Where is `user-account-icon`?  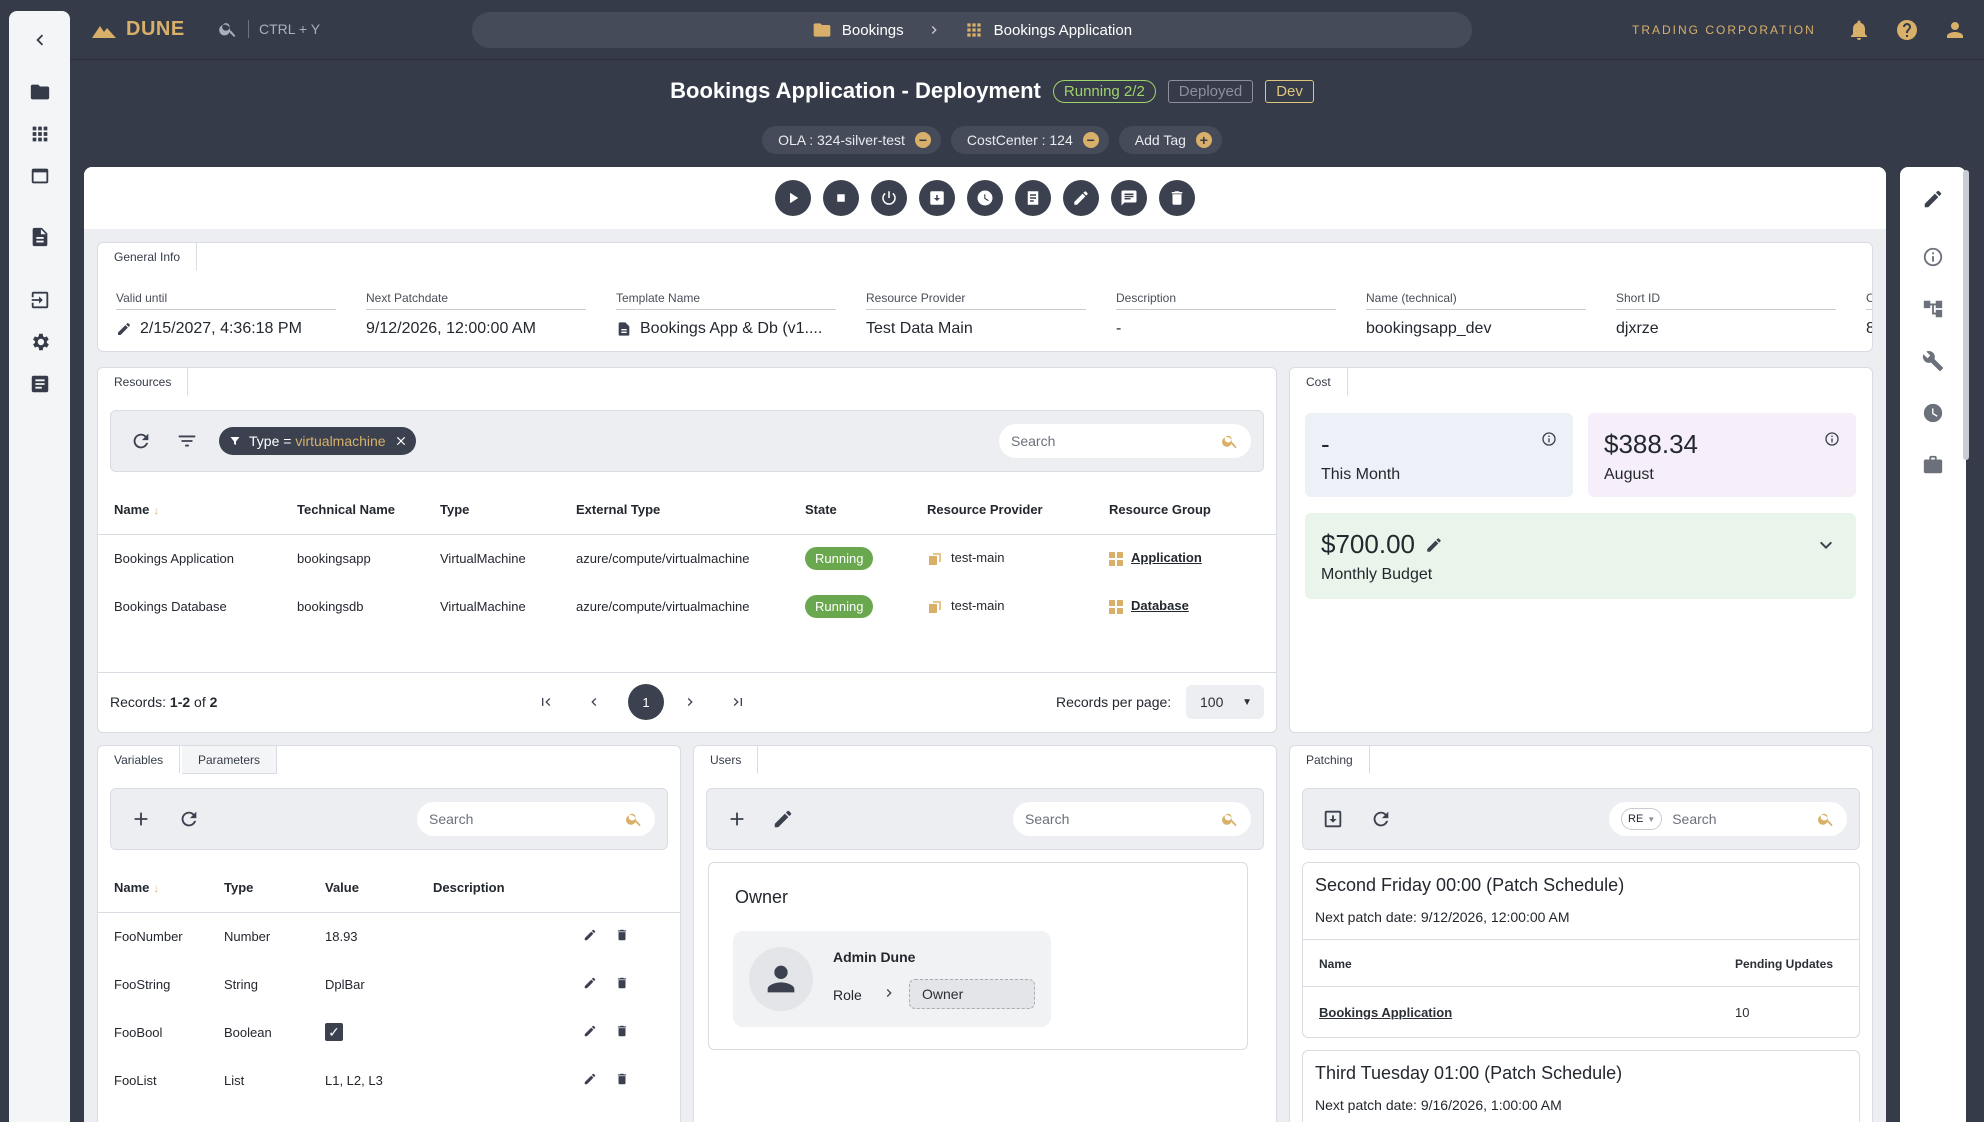
user-account-icon is located at coordinates (1955, 30).